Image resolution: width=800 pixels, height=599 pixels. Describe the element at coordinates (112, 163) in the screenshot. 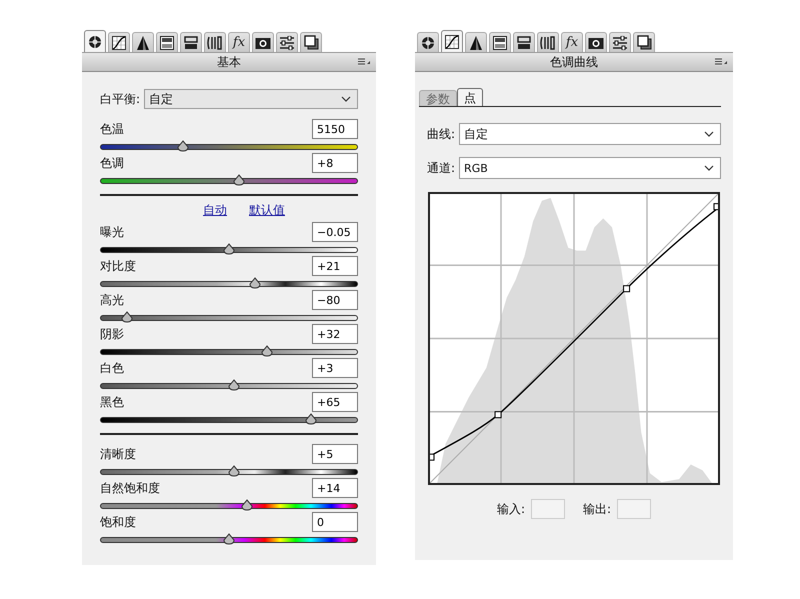

I see `slider-label: 色调` at that location.